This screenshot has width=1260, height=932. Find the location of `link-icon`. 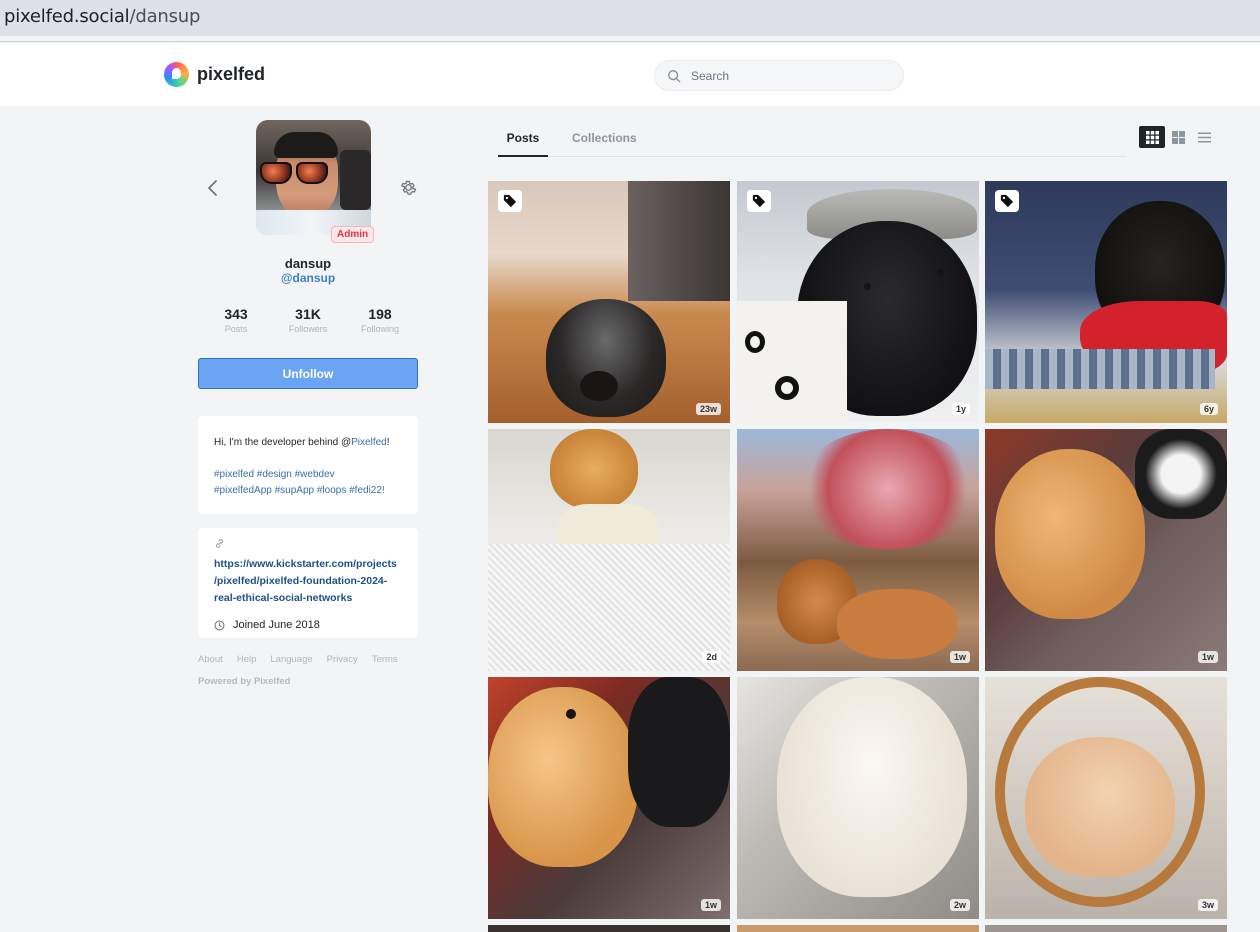

link-icon is located at coordinates (219, 543).